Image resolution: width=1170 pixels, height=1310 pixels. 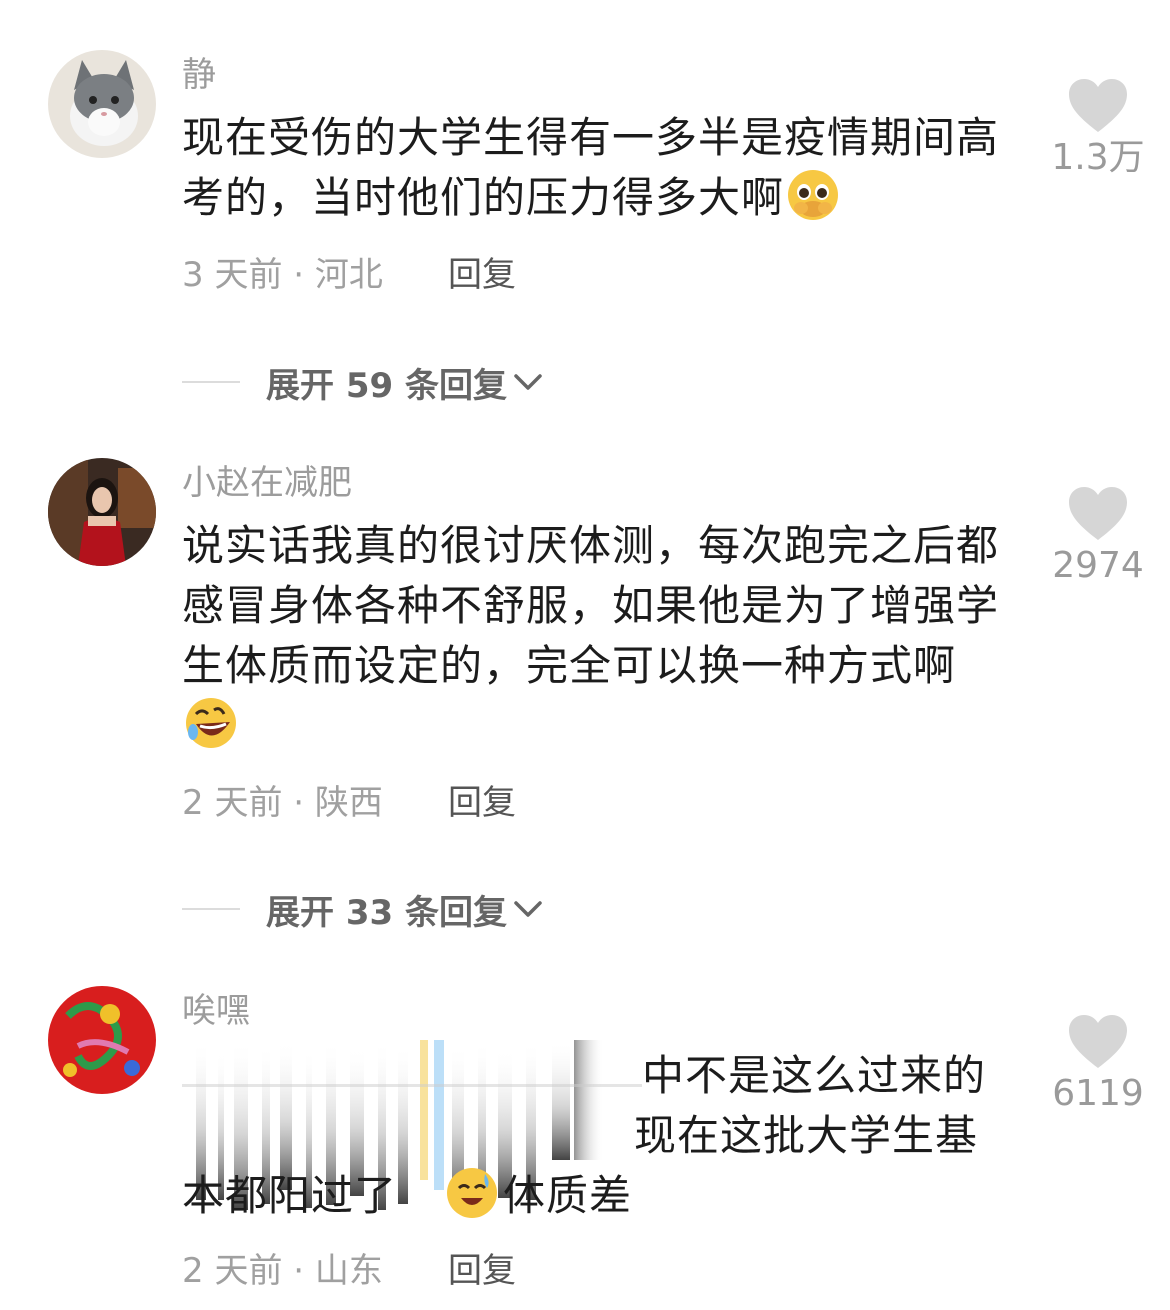 I want to click on expand-replies-button: 展开 59 条回复, so click(x=362, y=384).